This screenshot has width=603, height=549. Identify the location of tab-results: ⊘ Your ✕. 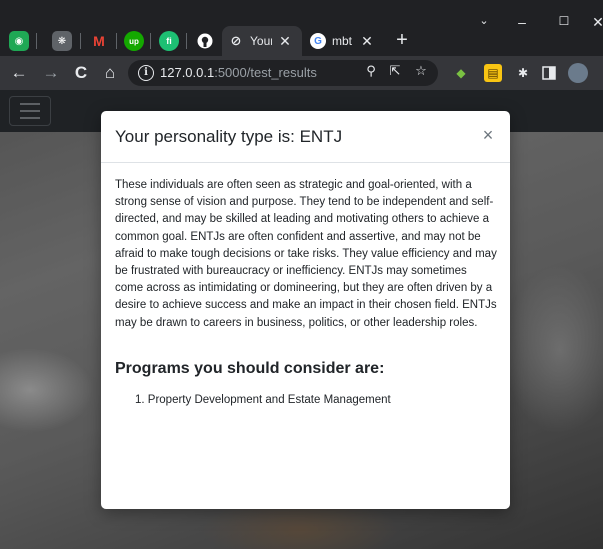
(262, 41).